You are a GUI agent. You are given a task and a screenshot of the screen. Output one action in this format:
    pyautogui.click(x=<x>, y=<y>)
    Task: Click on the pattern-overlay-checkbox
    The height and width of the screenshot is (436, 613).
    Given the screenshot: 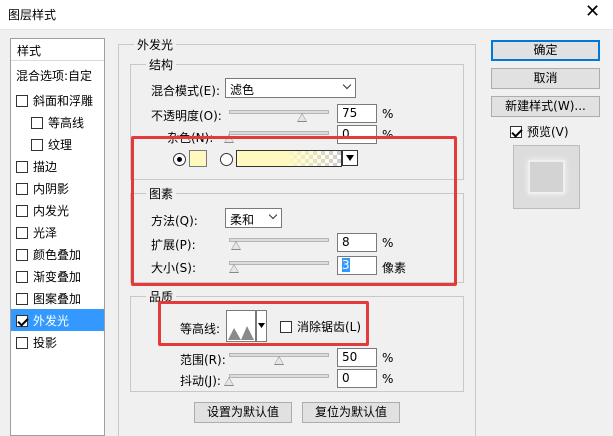 What is the action you would take?
    pyautogui.click(x=22, y=299)
    